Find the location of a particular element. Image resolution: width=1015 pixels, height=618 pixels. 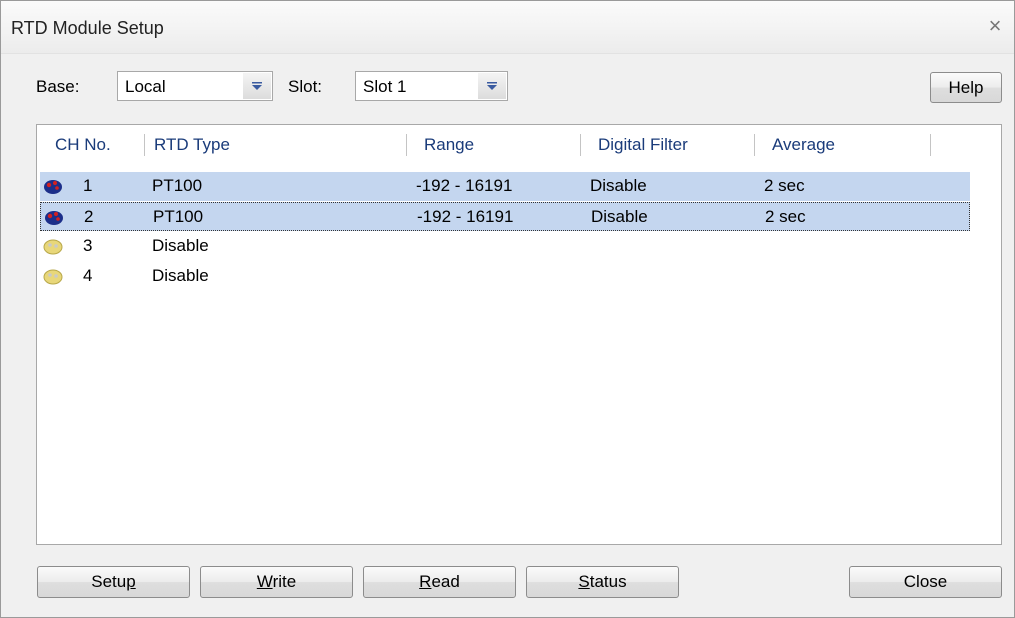

col-header-range: Range is located at coordinates (449, 145).